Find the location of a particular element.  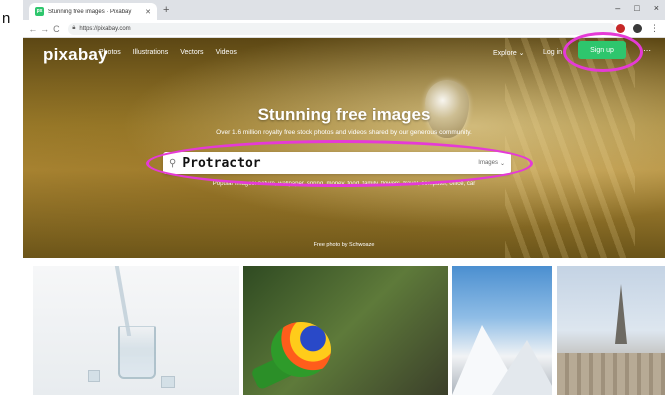

explore-menu: Explore ⌄ is located at coordinates (509, 53).